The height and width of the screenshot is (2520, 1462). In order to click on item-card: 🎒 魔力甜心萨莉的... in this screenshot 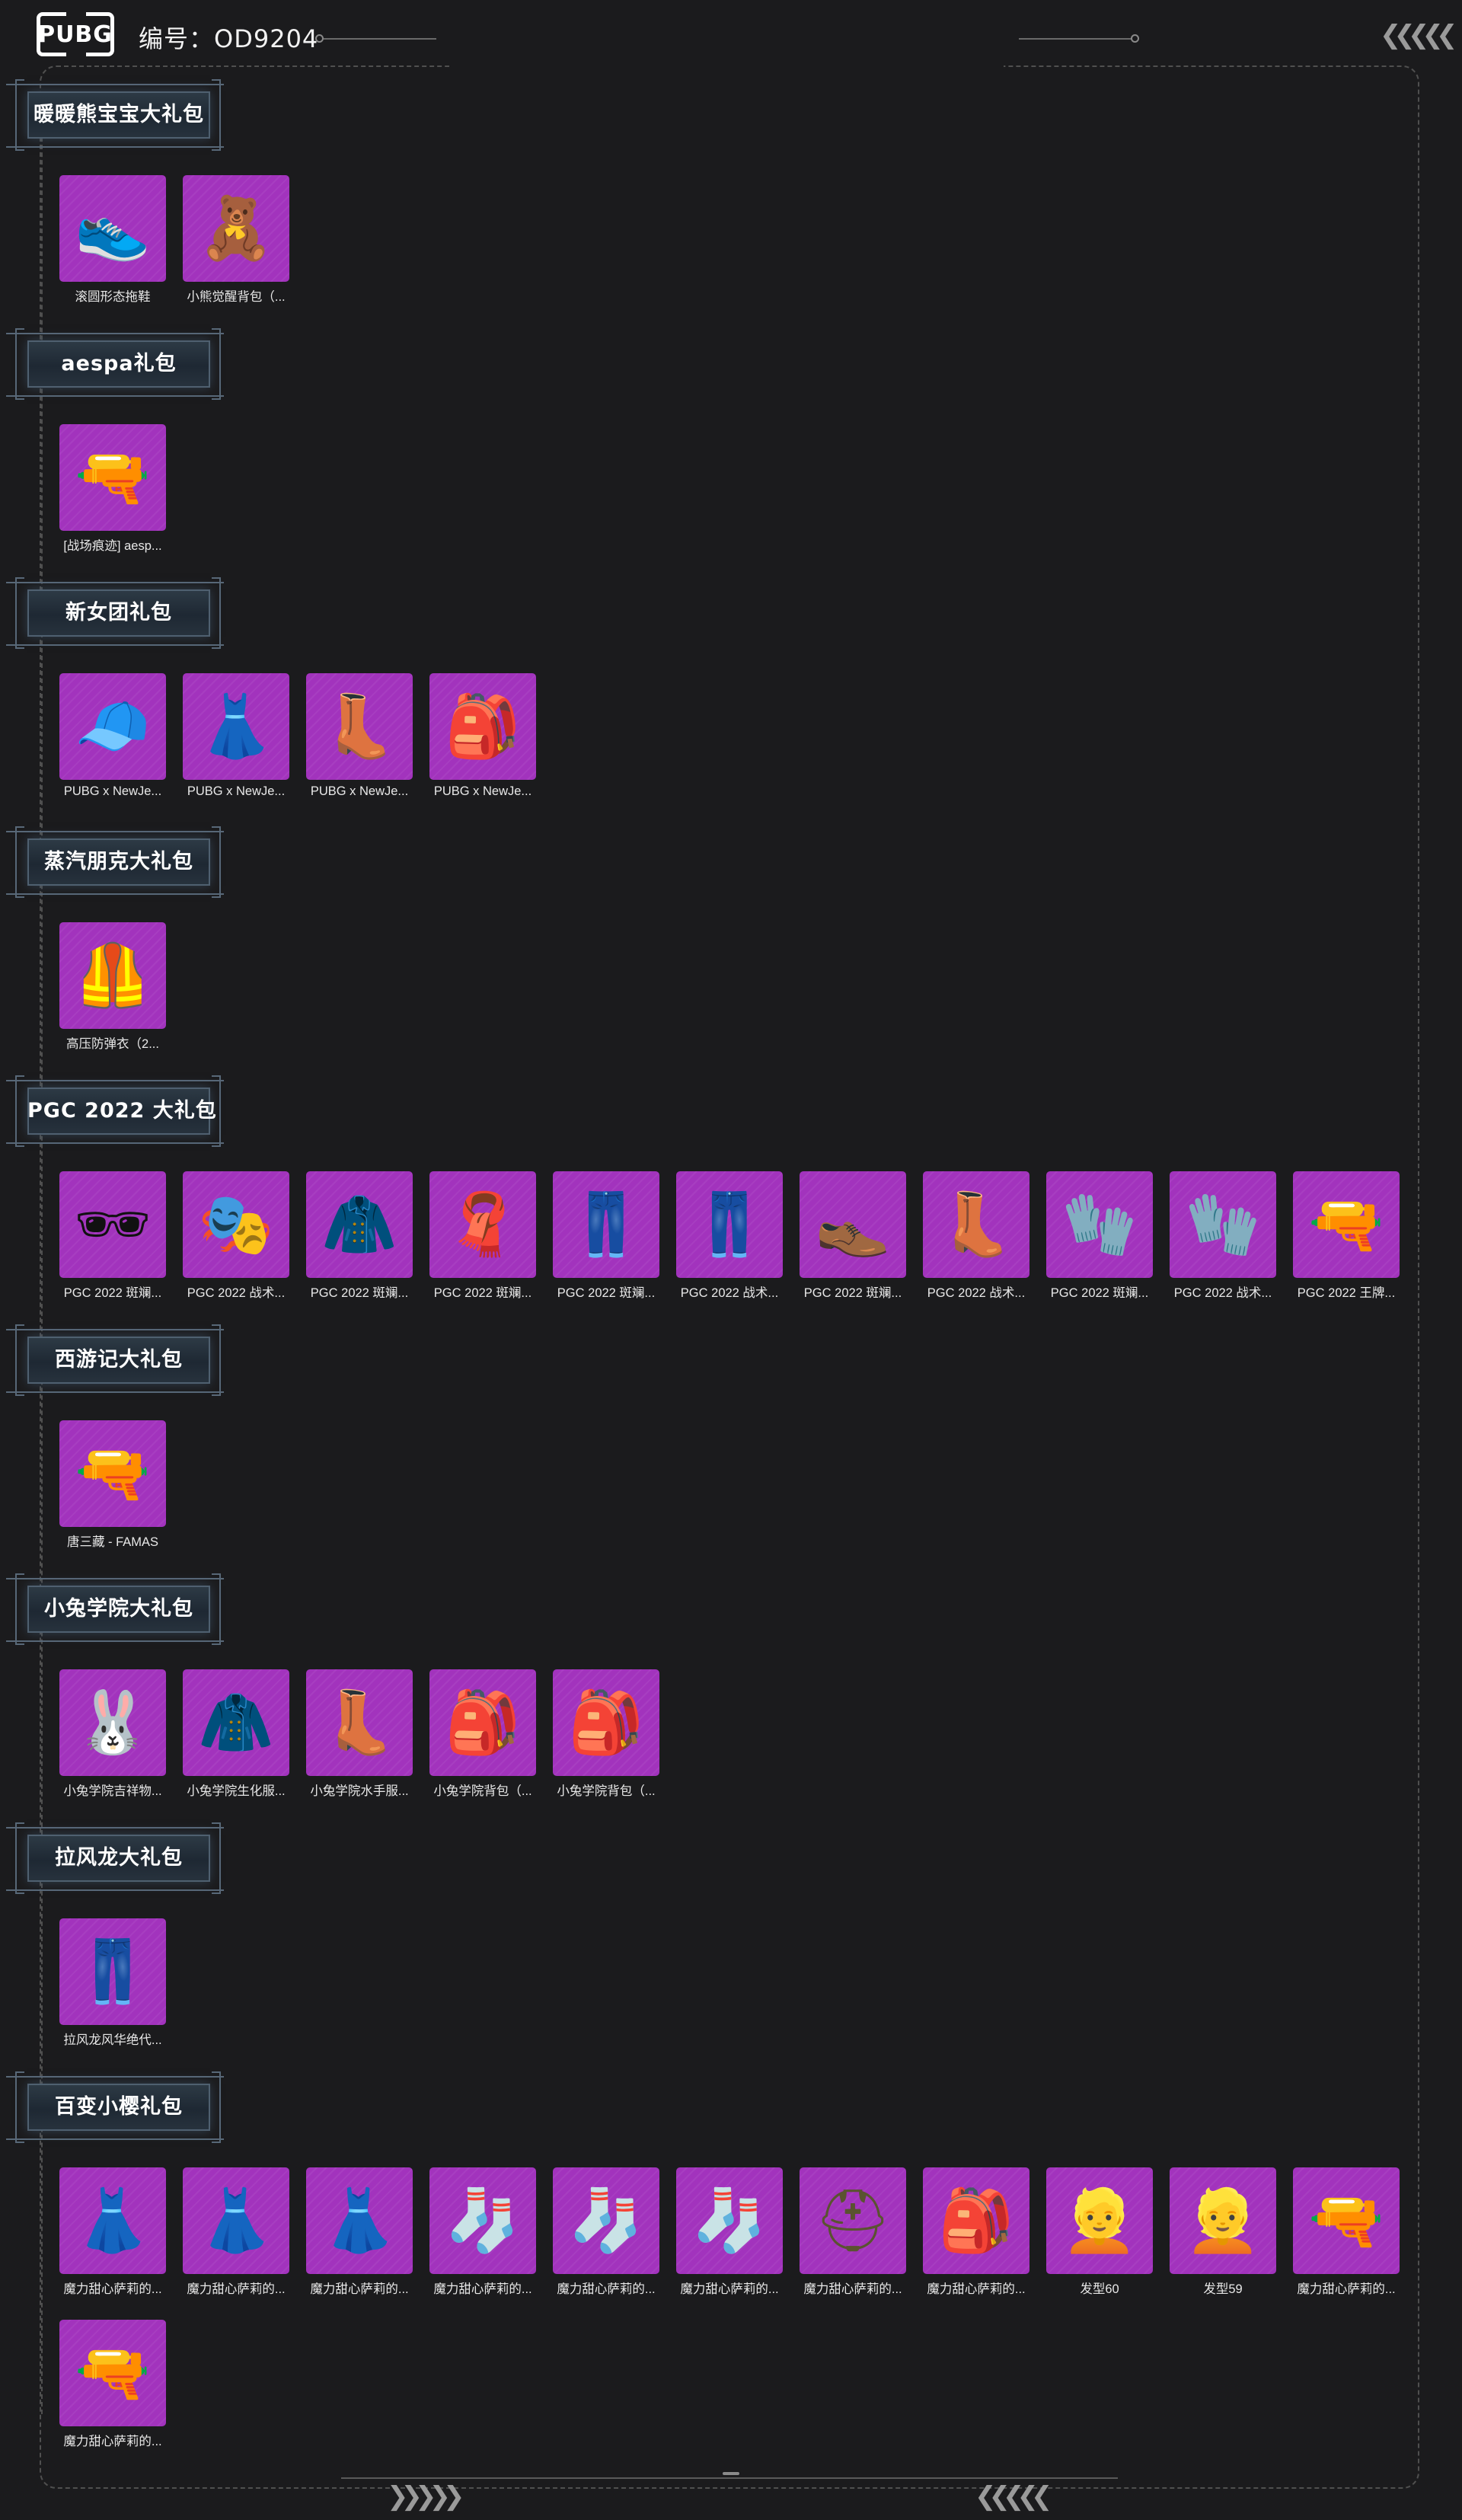, I will do `click(975, 2232)`.